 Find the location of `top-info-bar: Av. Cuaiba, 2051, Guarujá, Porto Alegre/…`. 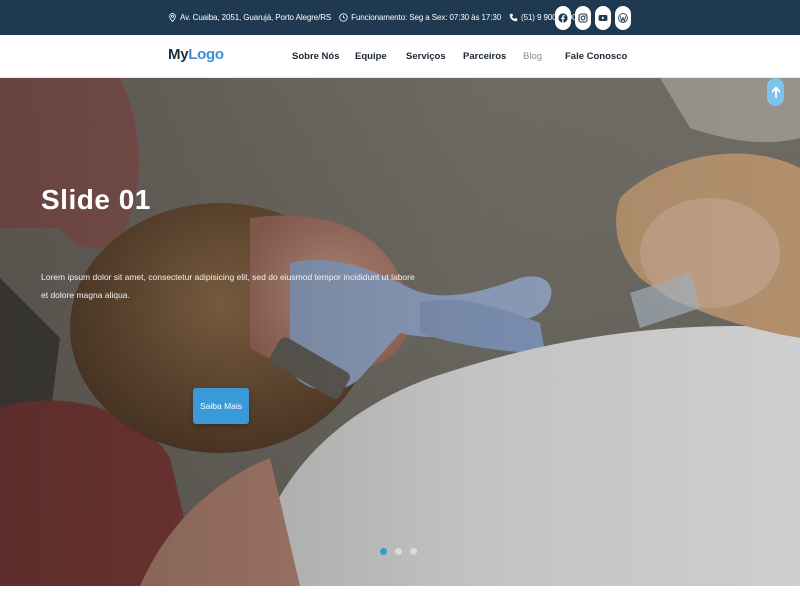

top-info-bar: Av. Cuaiba, 2051, Guarujá, Porto Alegre/… is located at coordinates (400, 17).